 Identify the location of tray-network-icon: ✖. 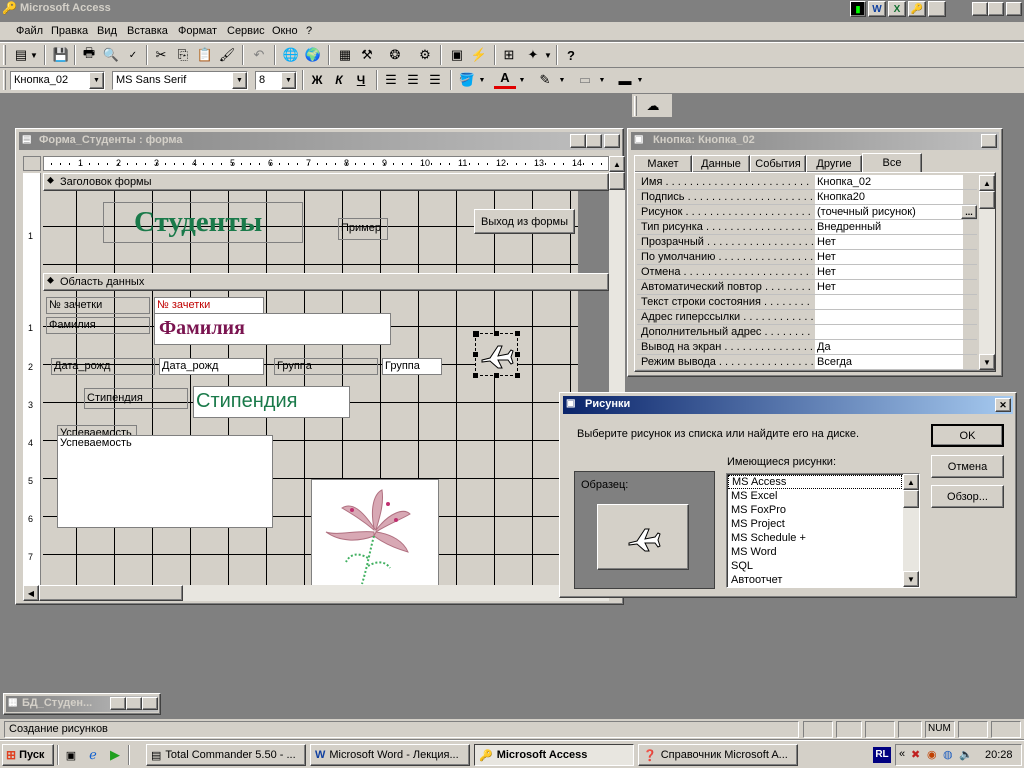
(915, 754).